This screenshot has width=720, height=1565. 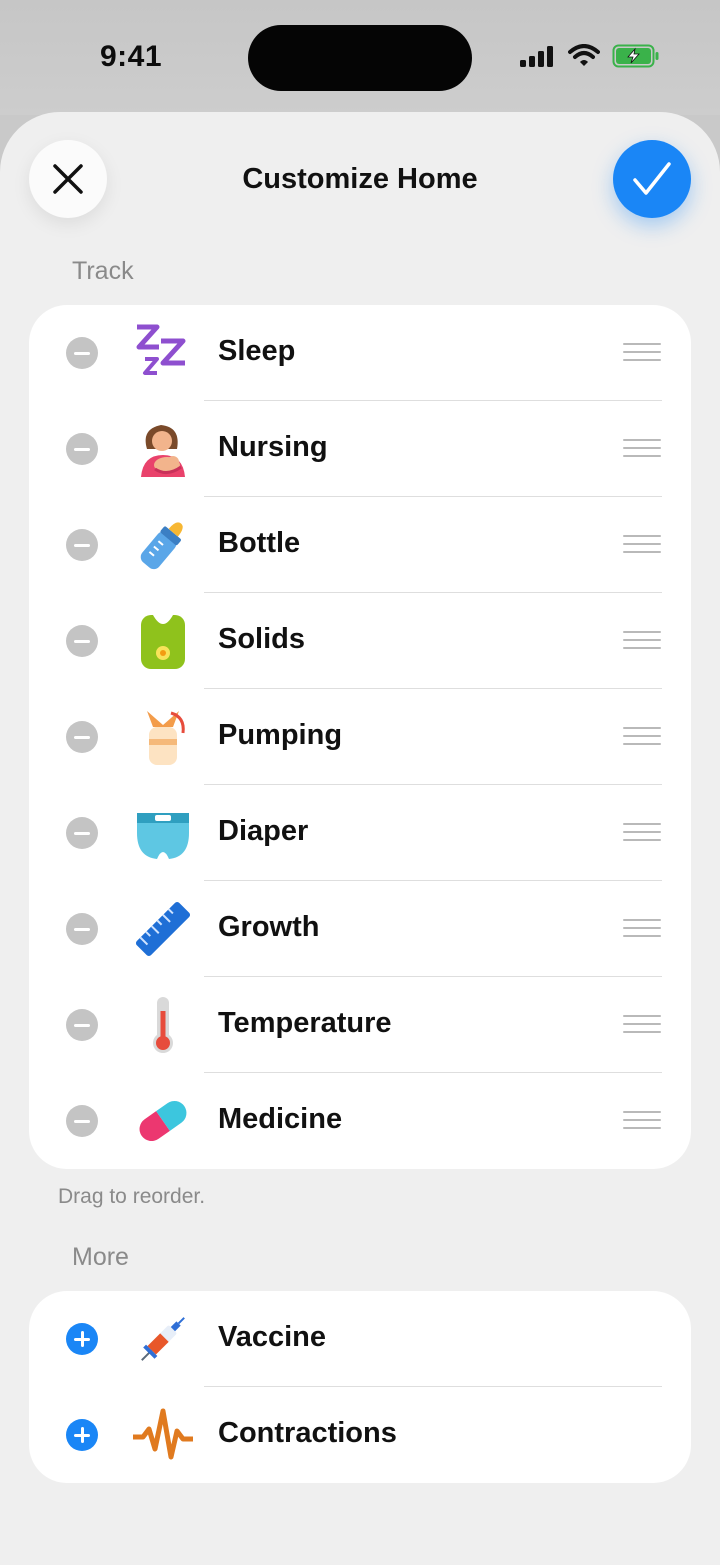 What do you see at coordinates (360, 449) in the screenshot?
I see `list-item: Nursing` at bounding box center [360, 449].